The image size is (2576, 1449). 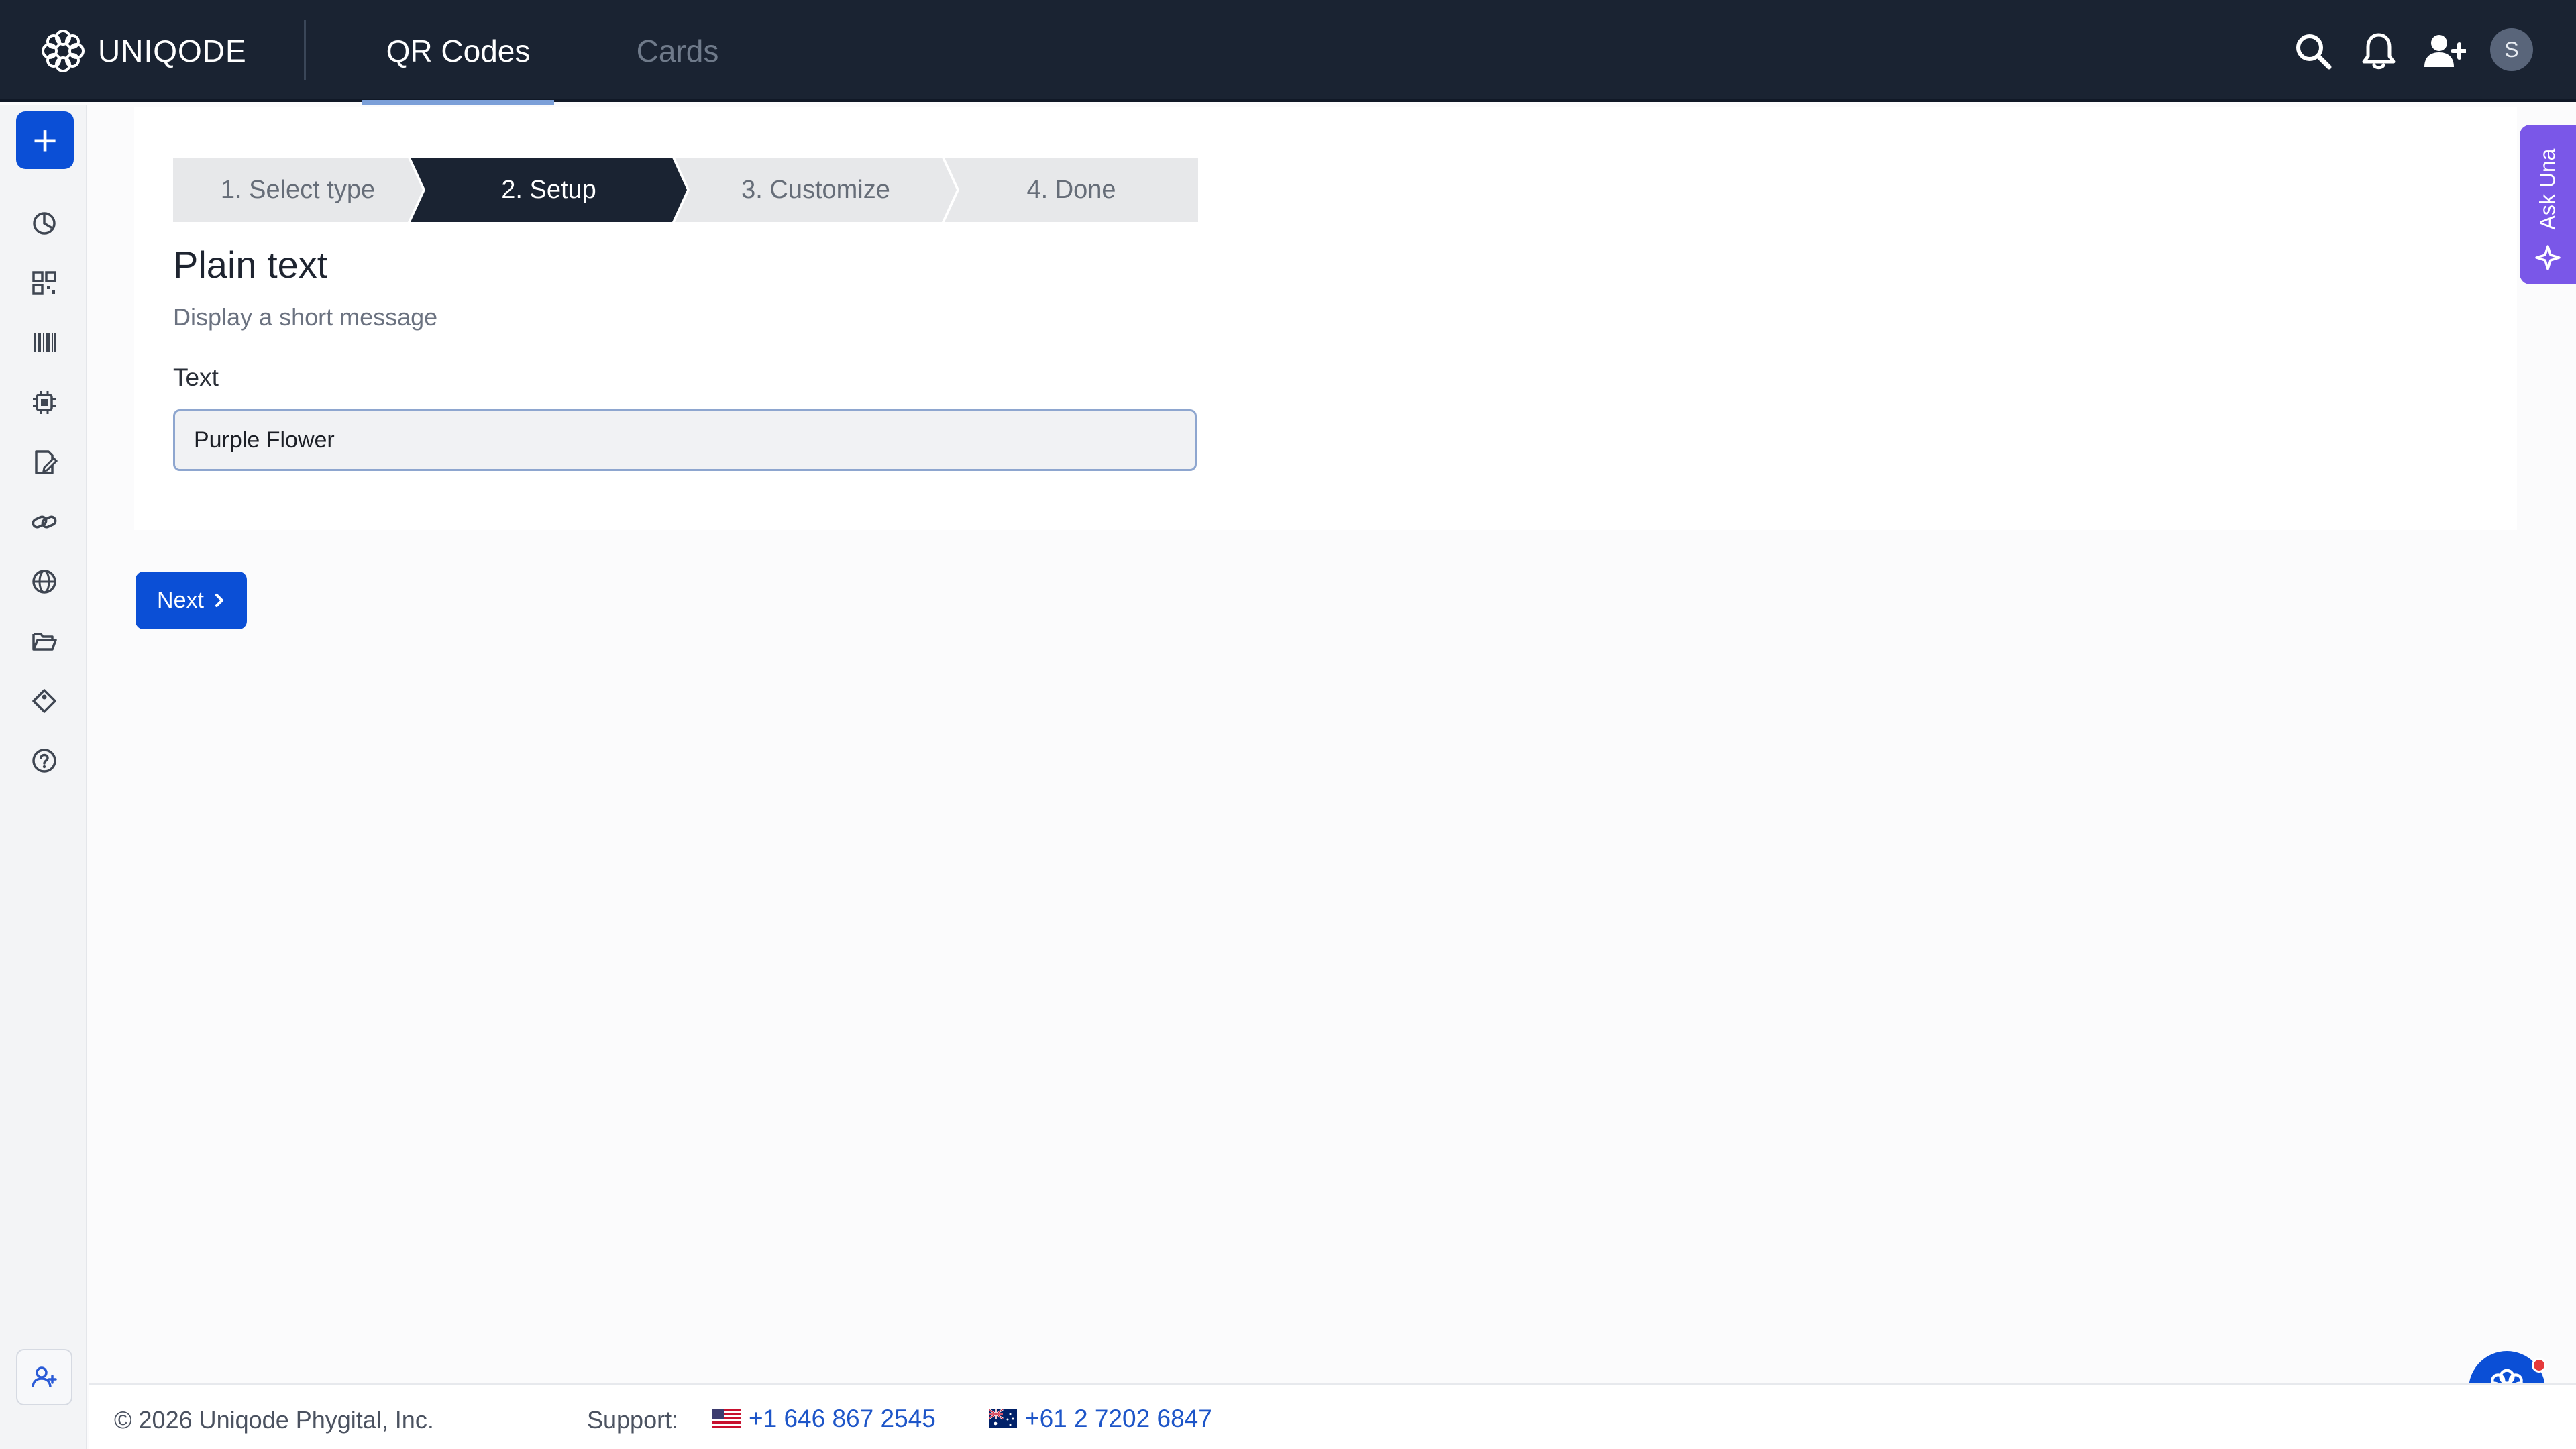 I want to click on au-flag-icon, so click(x=1003, y=1418).